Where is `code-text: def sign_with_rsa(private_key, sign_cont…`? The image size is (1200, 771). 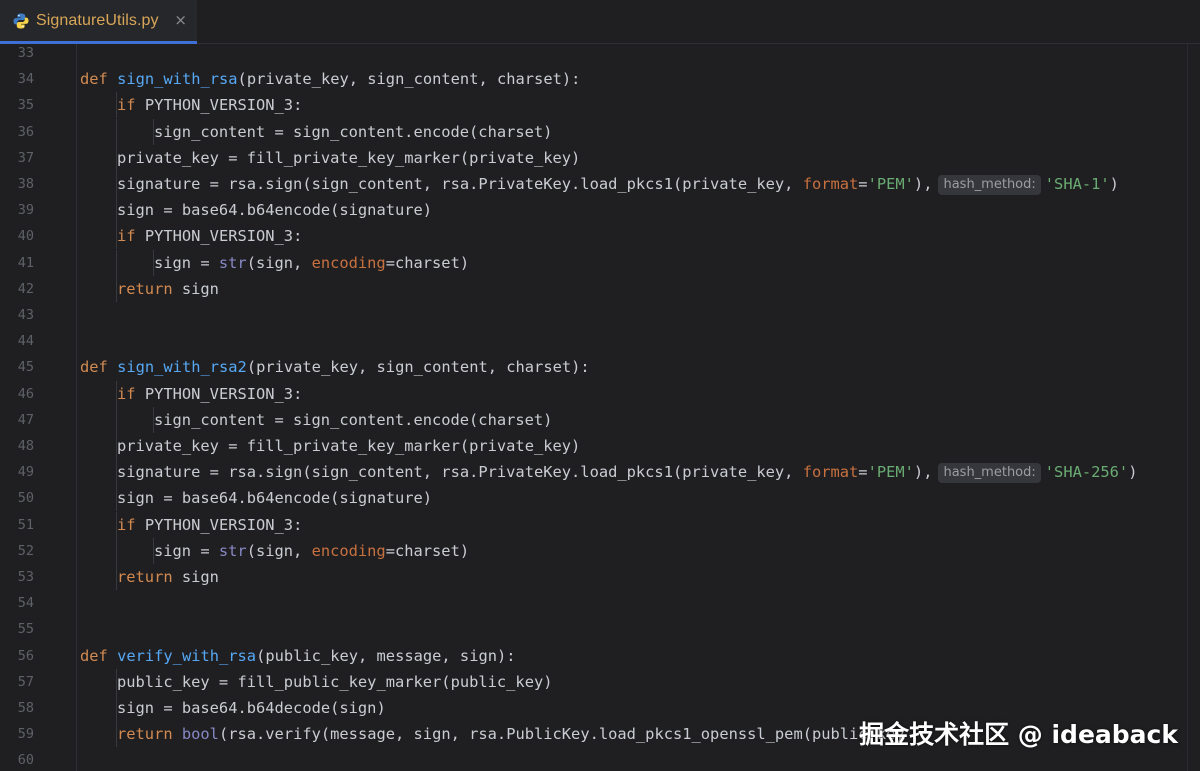 code-text: def sign_with_rsa(private_key, sign_cont… is located at coordinates (330, 79).